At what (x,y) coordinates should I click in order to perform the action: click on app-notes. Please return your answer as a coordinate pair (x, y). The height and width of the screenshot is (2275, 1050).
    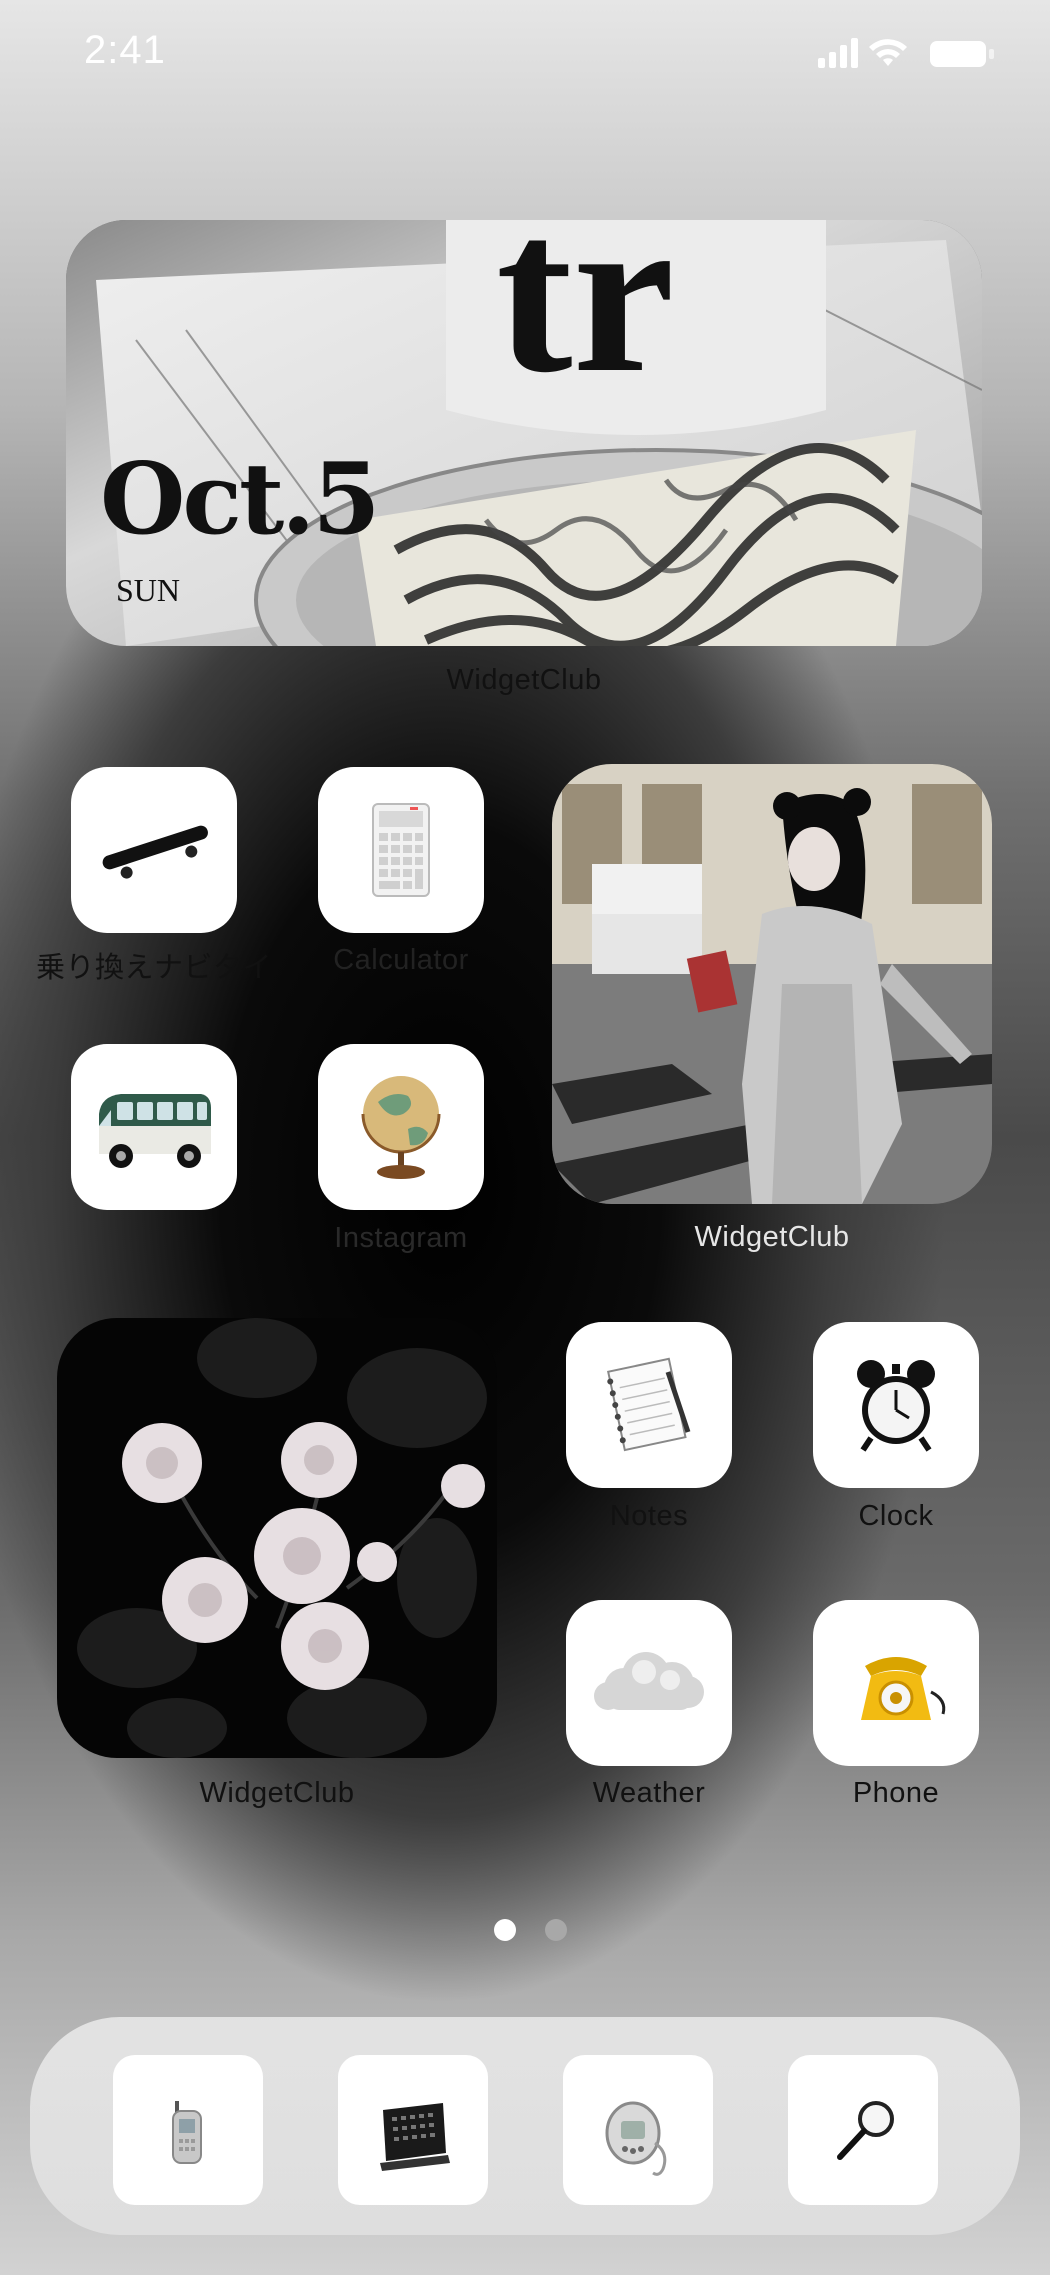
    Looking at the image, I should click on (649, 1405).